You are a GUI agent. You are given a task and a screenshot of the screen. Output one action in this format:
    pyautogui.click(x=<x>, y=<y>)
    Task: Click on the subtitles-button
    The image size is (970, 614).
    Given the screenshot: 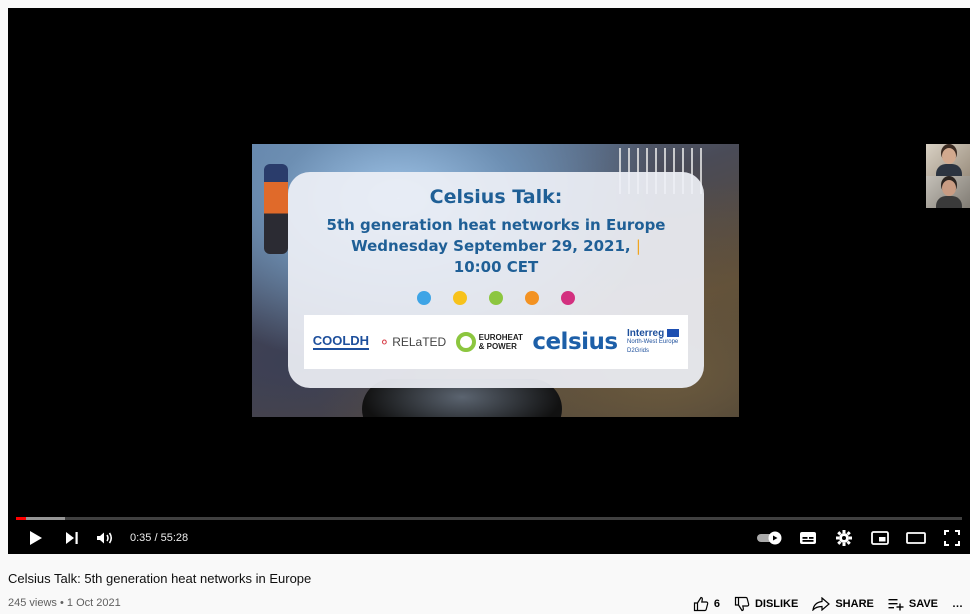 What is the action you would take?
    pyautogui.click(x=808, y=538)
    